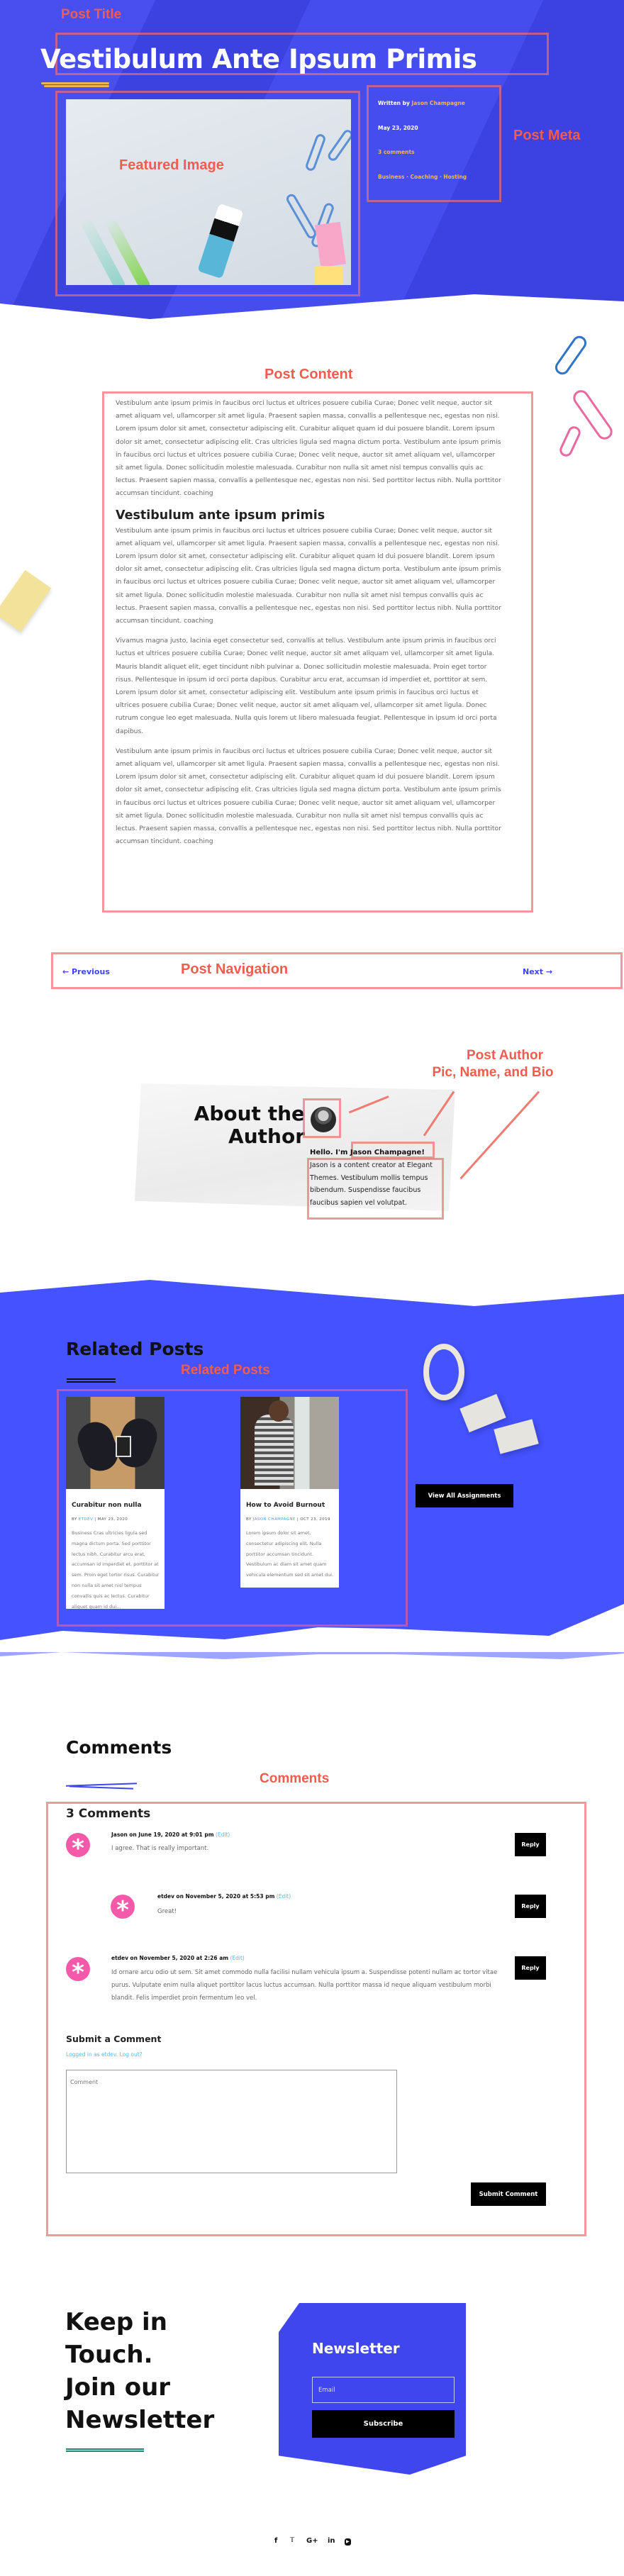 The height and width of the screenshot is (2576, 624). Describe the element at coordinates (332, 2541) in the screenshot. I see `linkedin-icon: in` at that location.